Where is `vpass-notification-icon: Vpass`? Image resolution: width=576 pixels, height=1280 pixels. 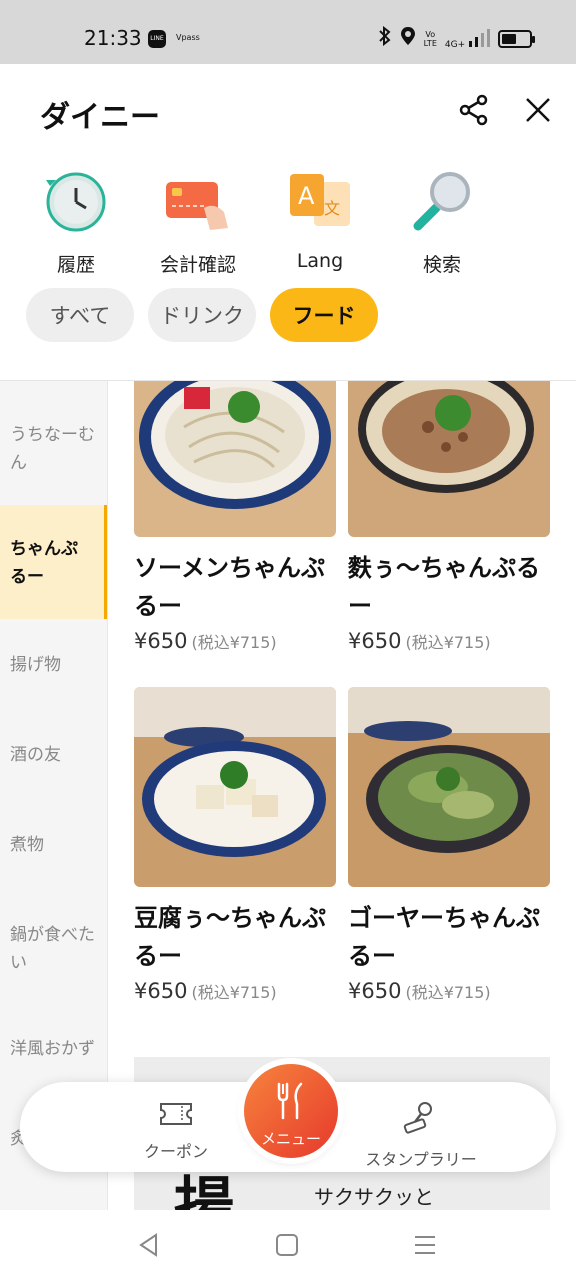 vpass-notification-icon: Vpass is located at coordinates (188, 37).